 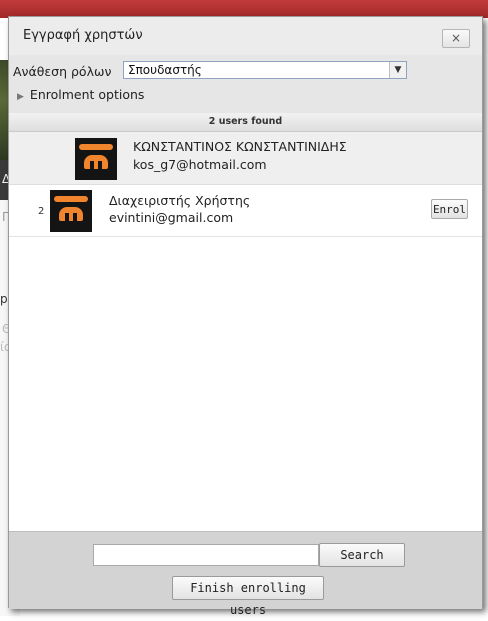 I want to click on enrolment-options-label: Enrolment options, so click(x=87, y=94).